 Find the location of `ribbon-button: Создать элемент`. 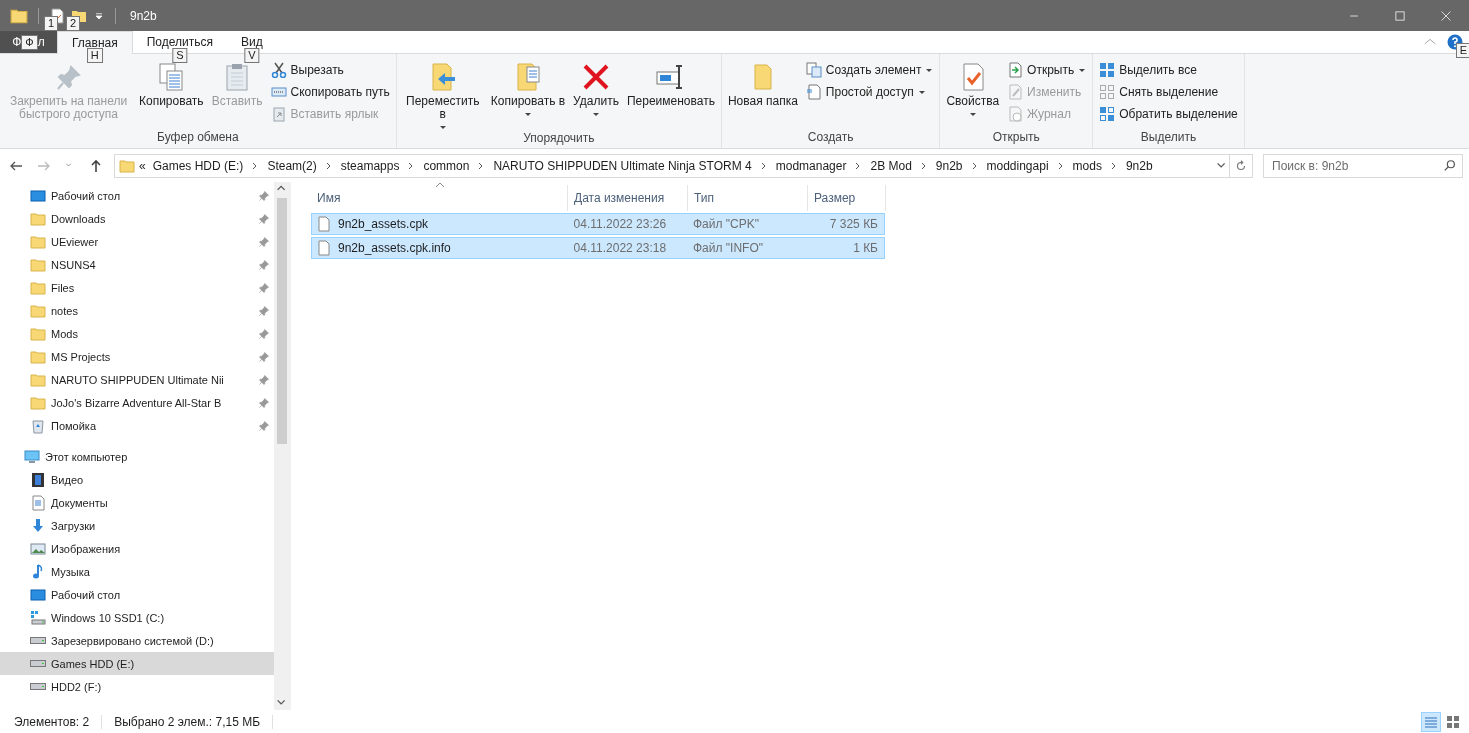

ribbon-button: Создать элемент is located at coordinates (869, 70).